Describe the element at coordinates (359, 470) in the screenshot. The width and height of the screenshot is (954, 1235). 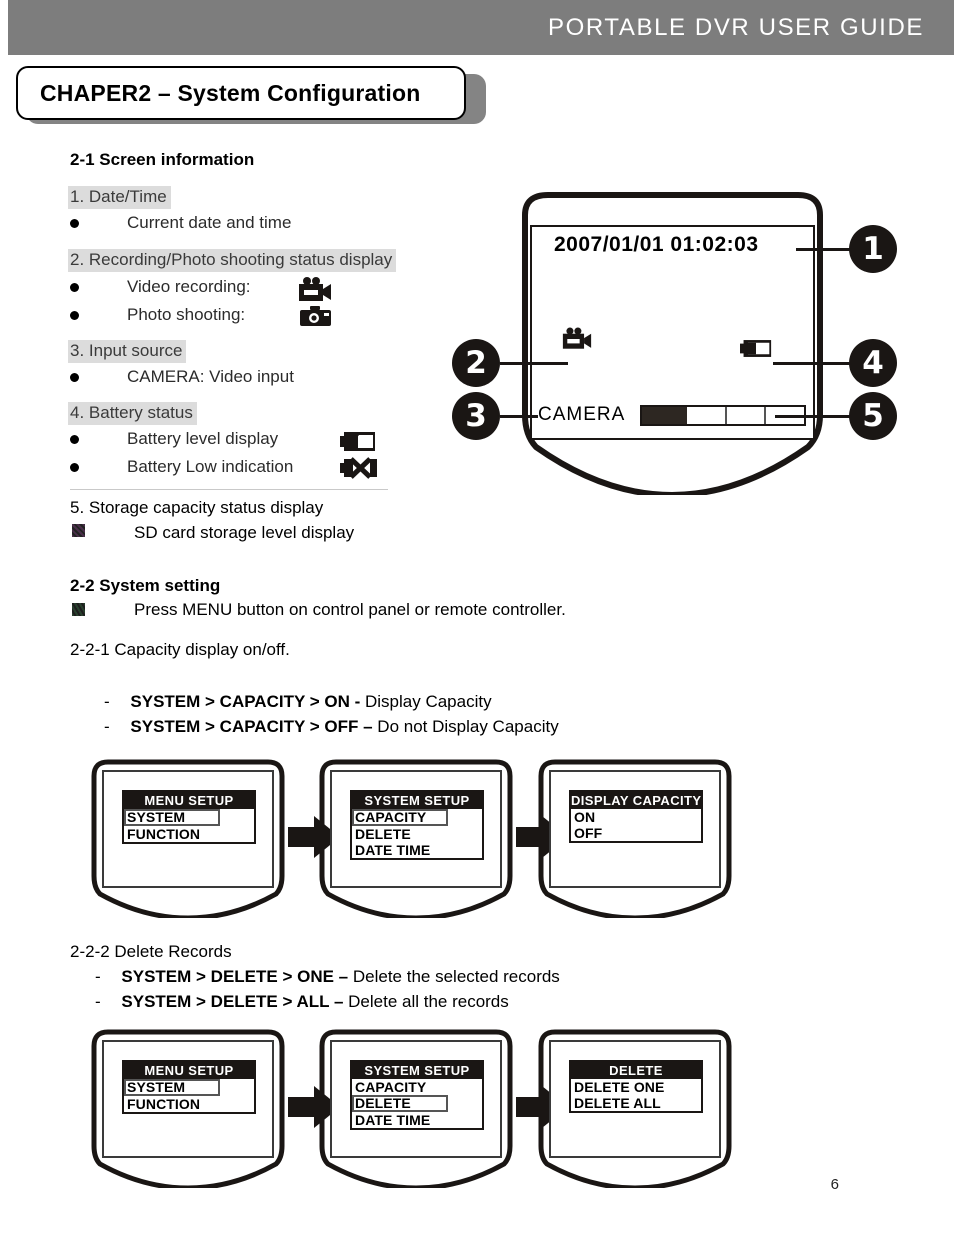
I see `battery-low-icon` at that location.